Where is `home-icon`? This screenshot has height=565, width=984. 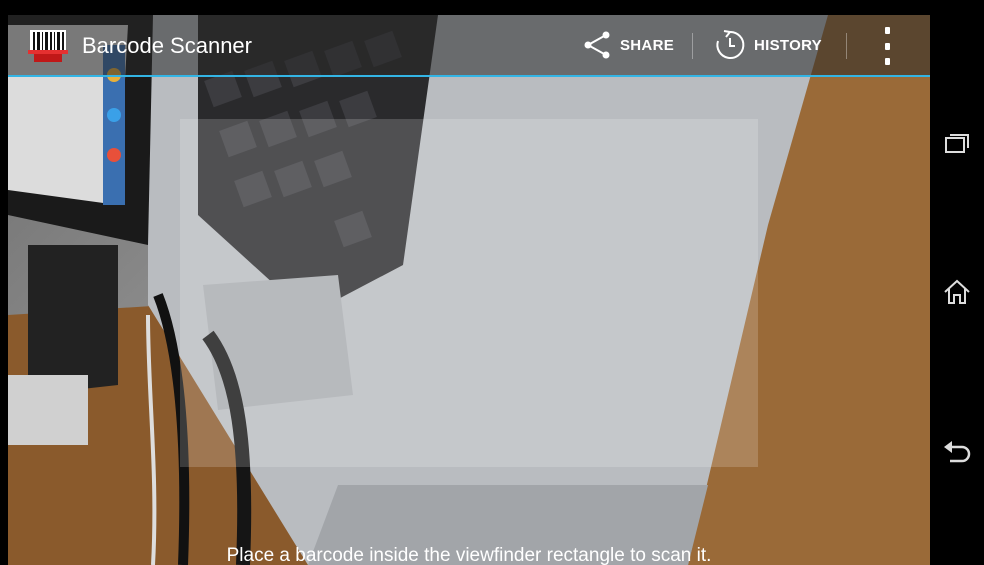 home-icon is located at coordinates (957, 291).